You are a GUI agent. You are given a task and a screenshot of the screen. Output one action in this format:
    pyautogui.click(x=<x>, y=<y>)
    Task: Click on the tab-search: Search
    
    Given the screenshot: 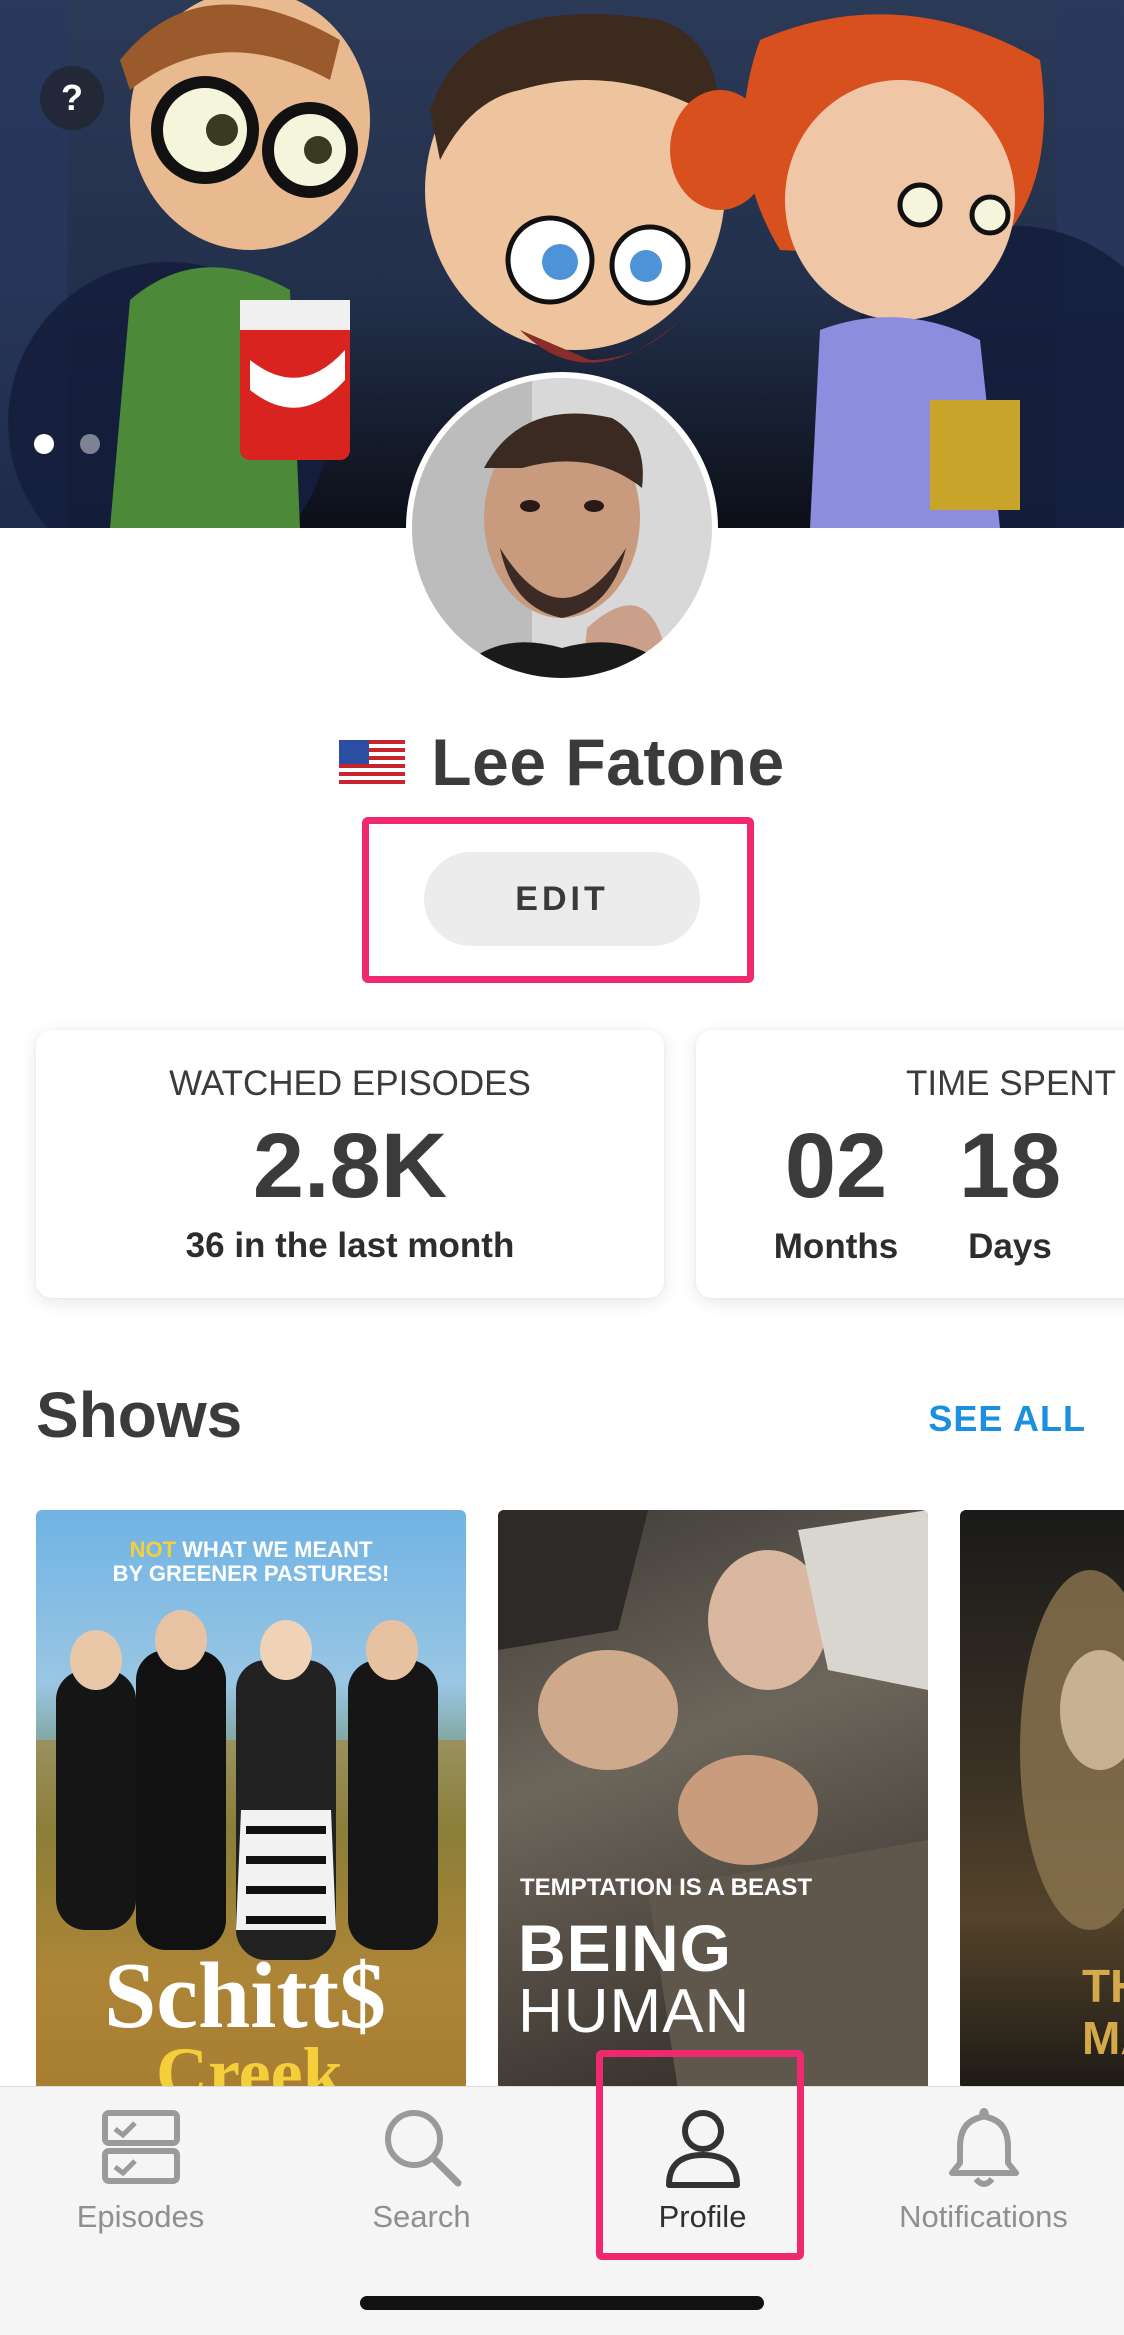 What is the action you would take?
    pyautogui.click(x=421, y=2187)
    